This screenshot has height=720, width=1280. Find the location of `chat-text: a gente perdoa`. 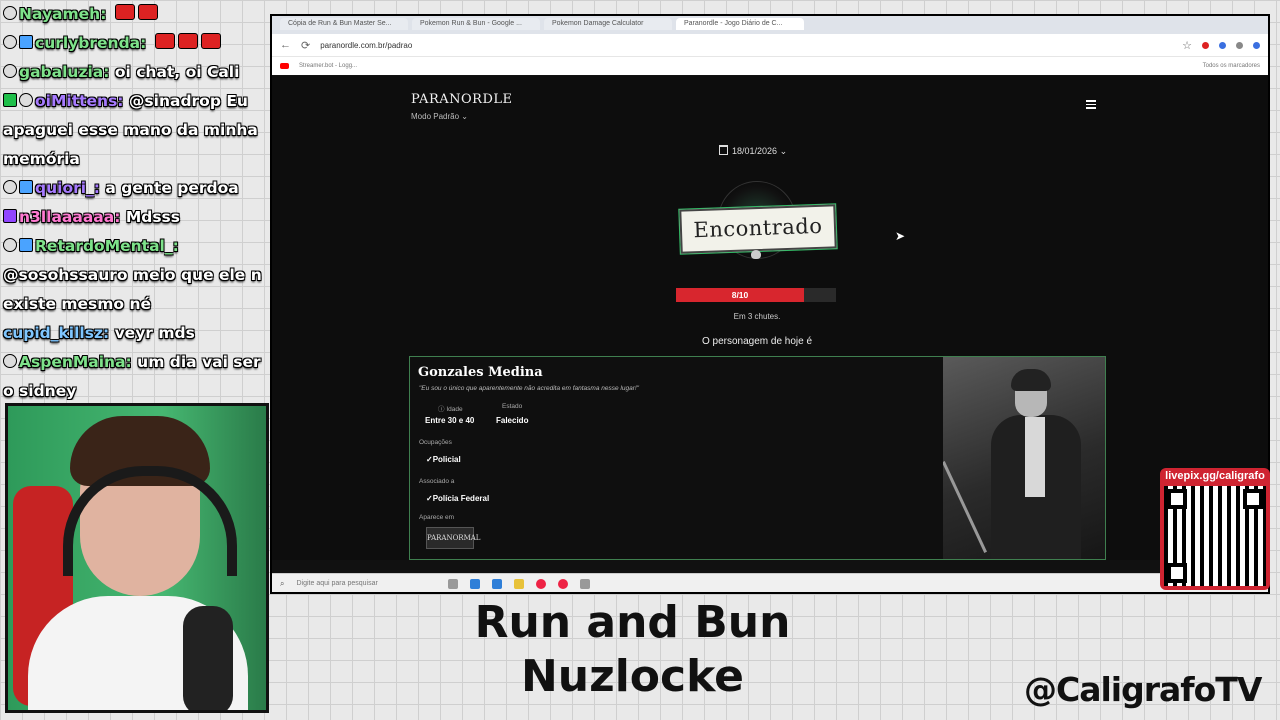

chat-text: a gente perdoa is located at coordinates (172, 188).